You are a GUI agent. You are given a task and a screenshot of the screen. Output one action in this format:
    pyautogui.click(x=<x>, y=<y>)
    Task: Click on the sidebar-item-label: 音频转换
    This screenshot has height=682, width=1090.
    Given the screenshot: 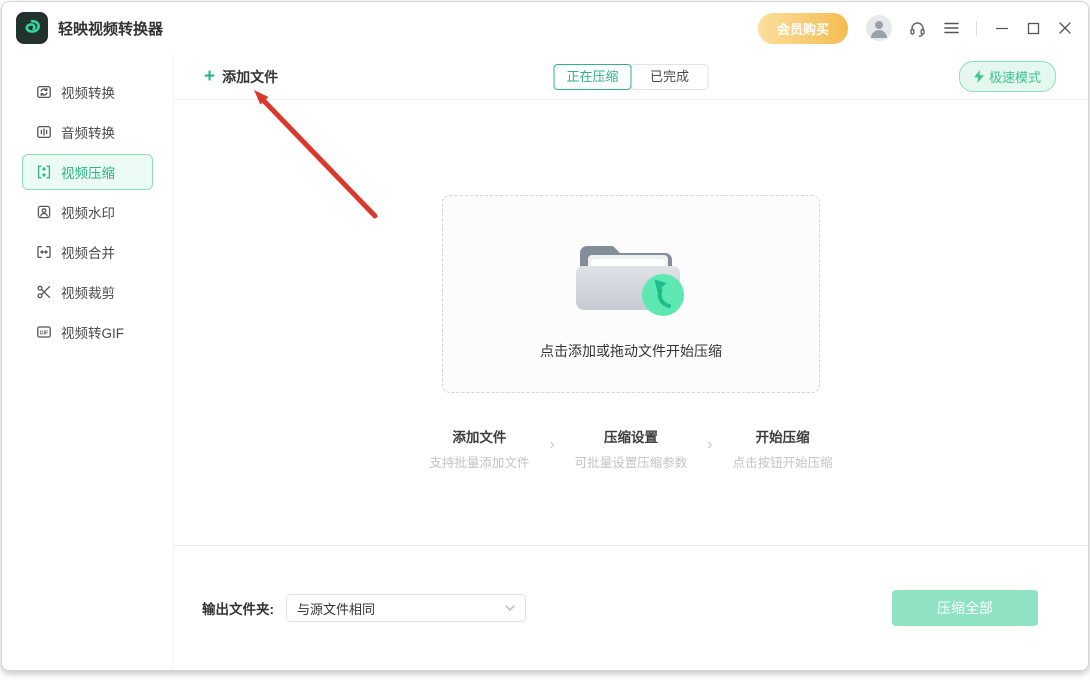 What is the action you would take?
    pyautogui.click(x=88, y=133)
    